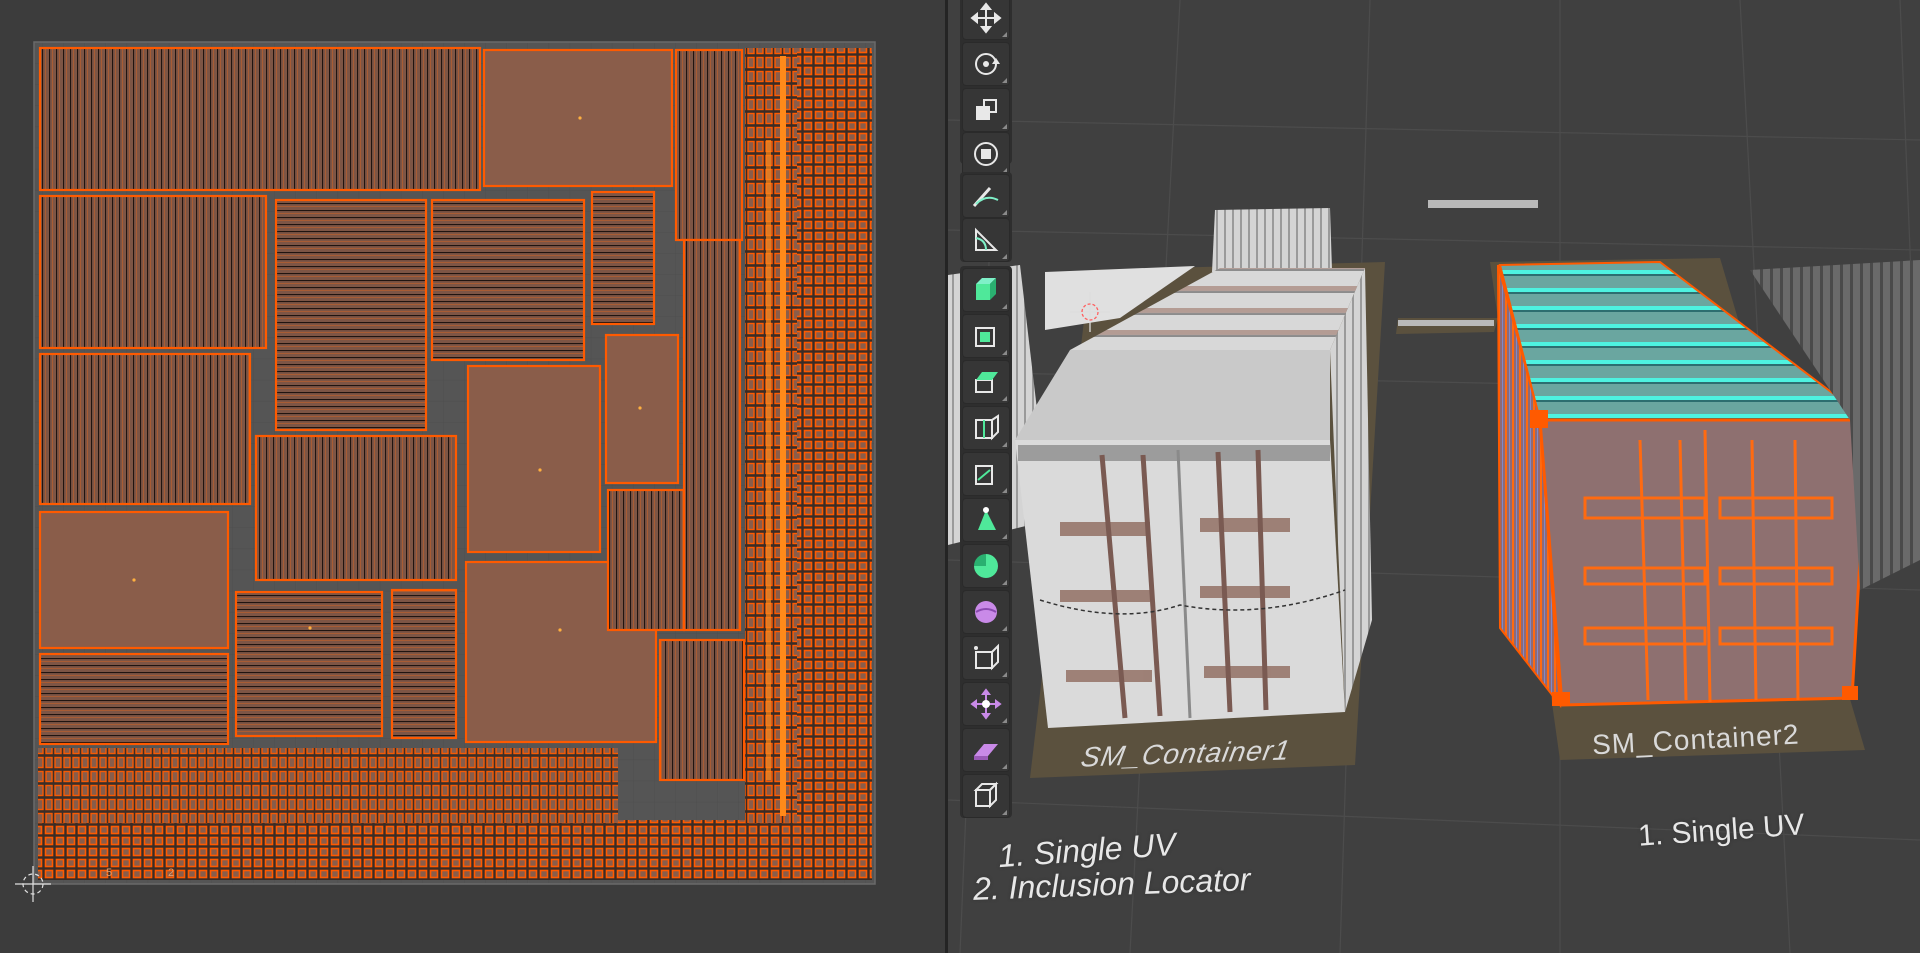 The image size is (1920, 953). I want to click on measure-tool-button, so click(986, 240).